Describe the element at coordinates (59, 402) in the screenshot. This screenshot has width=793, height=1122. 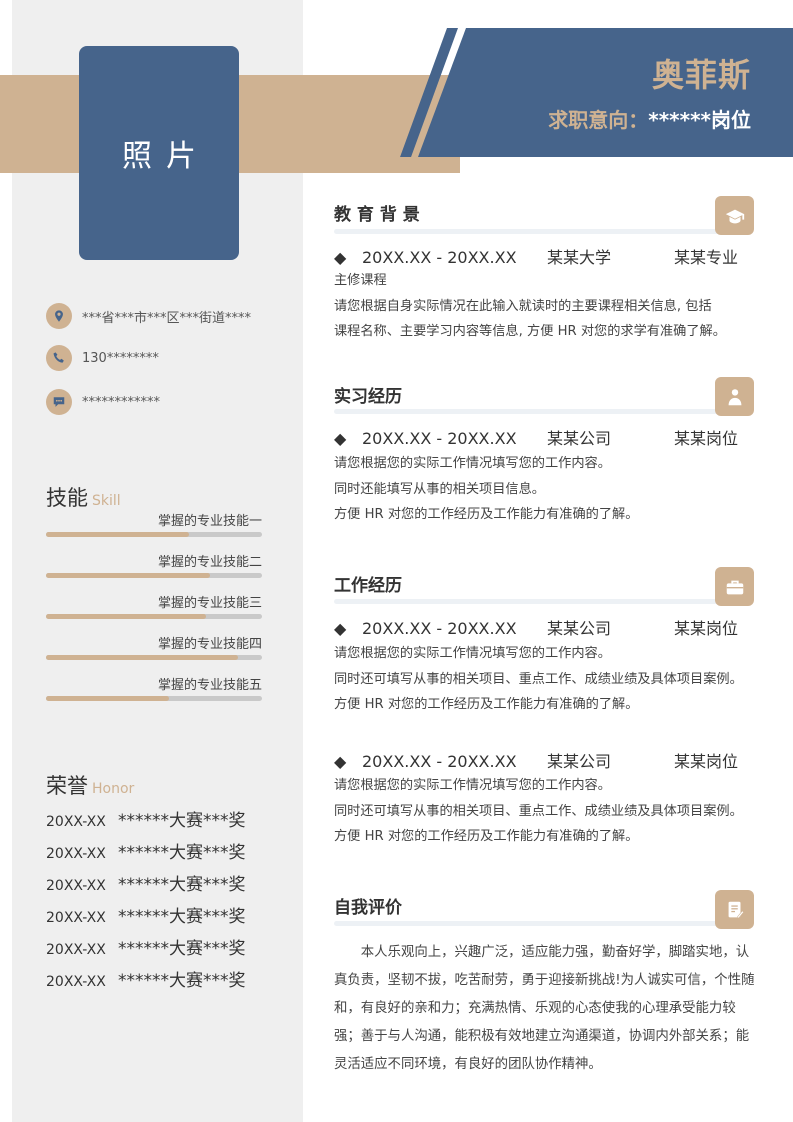
I see `message-icon` at that location.